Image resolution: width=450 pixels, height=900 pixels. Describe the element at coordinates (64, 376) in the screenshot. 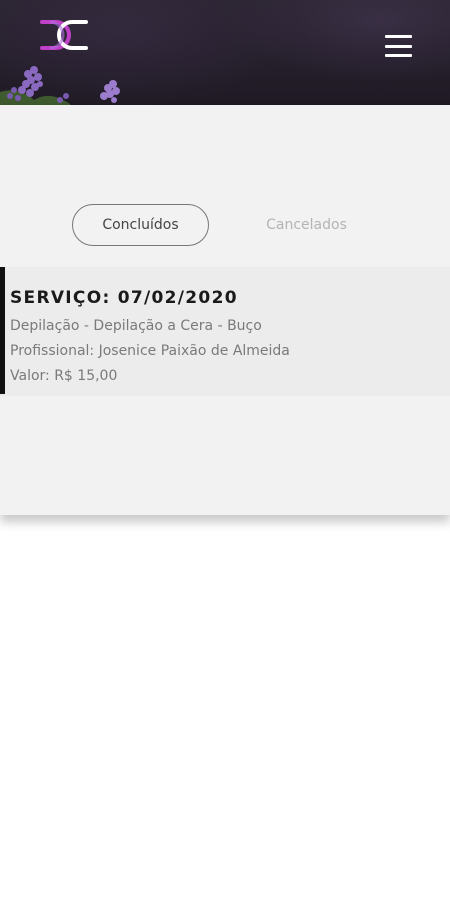

I see `service-value: Valor: R$ 15,00` at that location.